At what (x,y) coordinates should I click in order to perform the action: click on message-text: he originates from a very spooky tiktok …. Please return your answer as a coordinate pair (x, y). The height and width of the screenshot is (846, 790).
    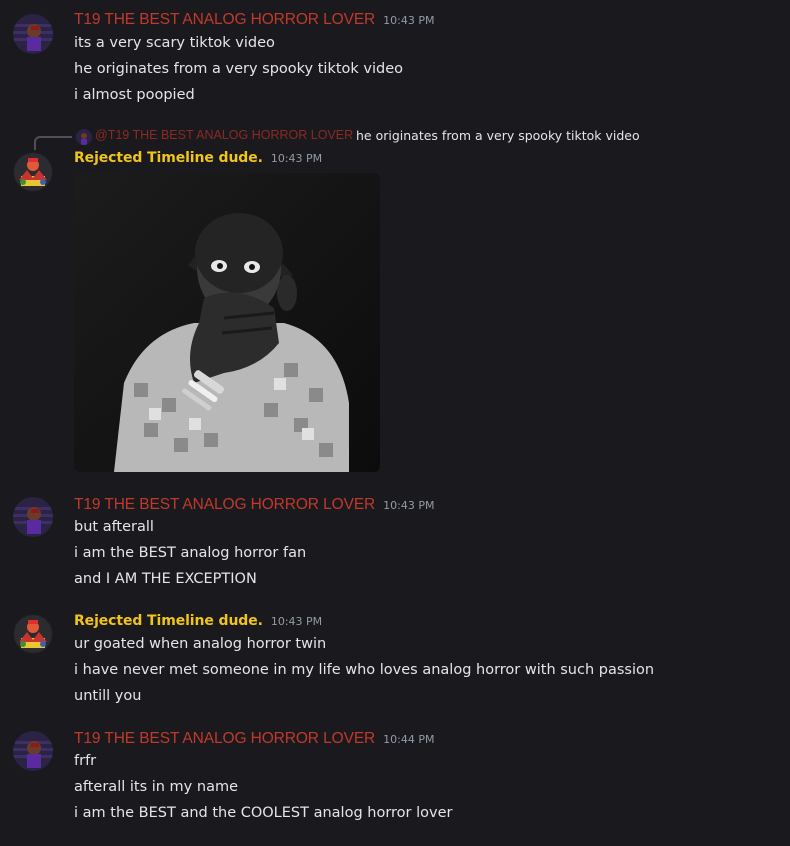
    Looking at the image, I should click on (239, 69).